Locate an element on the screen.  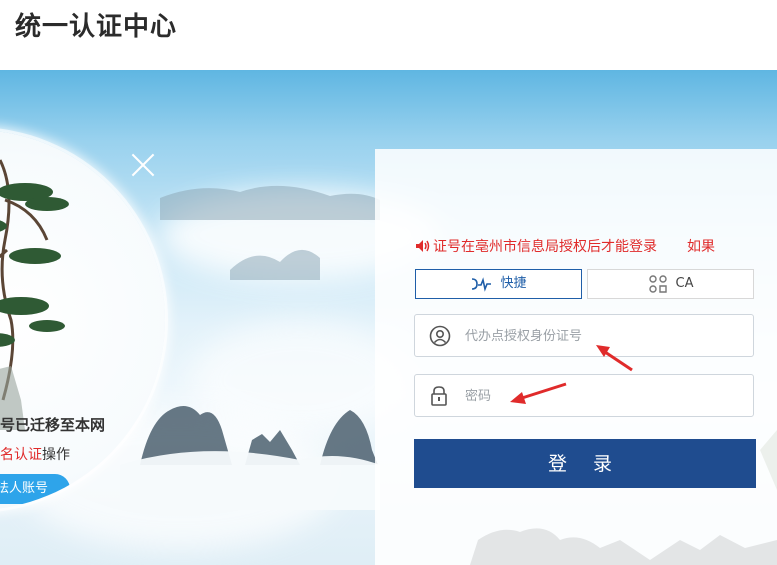
notice-text: 证号在亳州市信息局授权后才能登录 is located at coordinates (545, 247).